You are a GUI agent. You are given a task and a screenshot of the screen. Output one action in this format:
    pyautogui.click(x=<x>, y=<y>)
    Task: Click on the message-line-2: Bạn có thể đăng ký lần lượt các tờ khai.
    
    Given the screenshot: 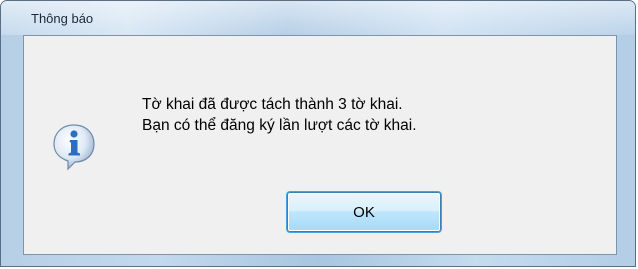 What is the action you would take?
    pyautogui.click(x=279, y=125)
    